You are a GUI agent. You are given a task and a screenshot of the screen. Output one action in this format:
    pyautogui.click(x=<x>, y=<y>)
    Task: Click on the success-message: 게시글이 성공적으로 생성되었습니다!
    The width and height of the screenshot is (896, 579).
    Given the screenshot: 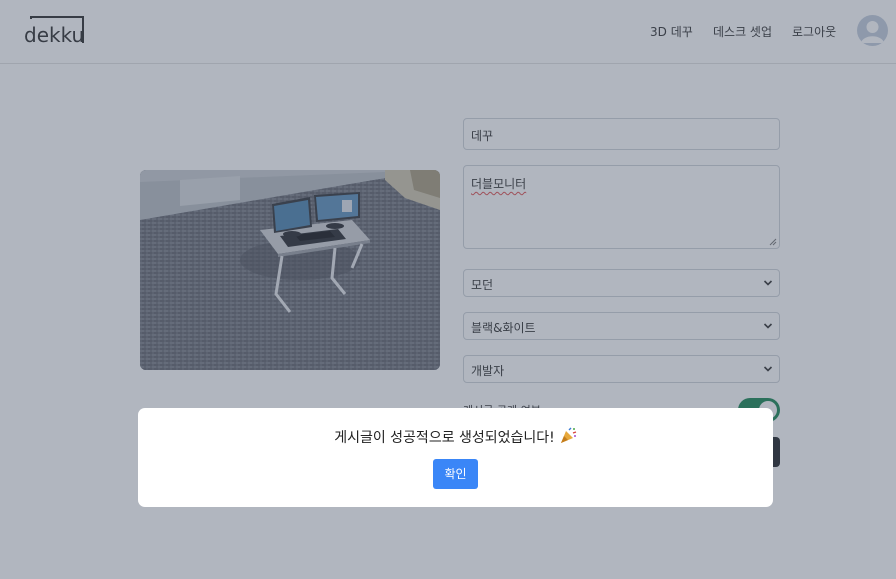 What is the action you would take?
    pyautogui.click(x=444, y=438)
    